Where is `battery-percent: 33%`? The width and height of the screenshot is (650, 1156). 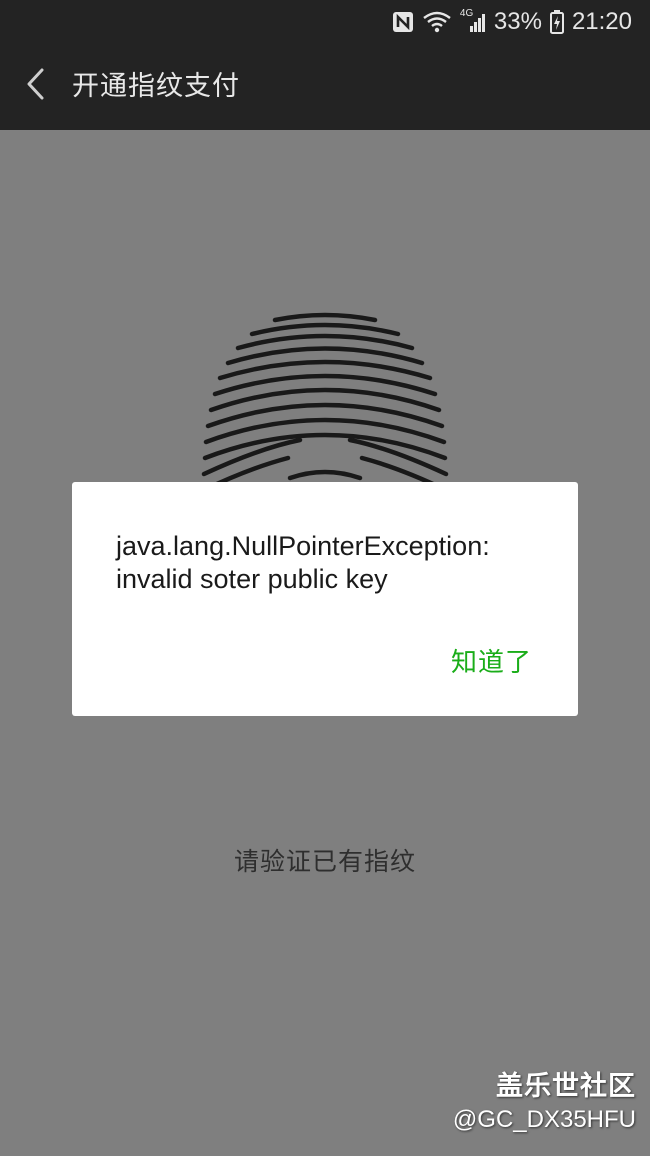
battery-percent: 33% is located at coordinates (517, 21).